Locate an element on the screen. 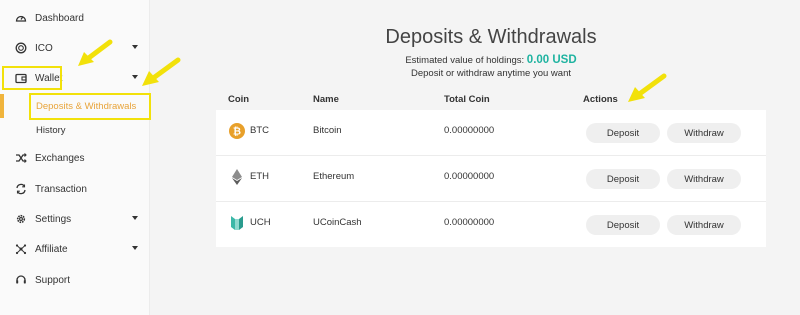  sidebar-item-support: Support is located at coordinates (75, 280).